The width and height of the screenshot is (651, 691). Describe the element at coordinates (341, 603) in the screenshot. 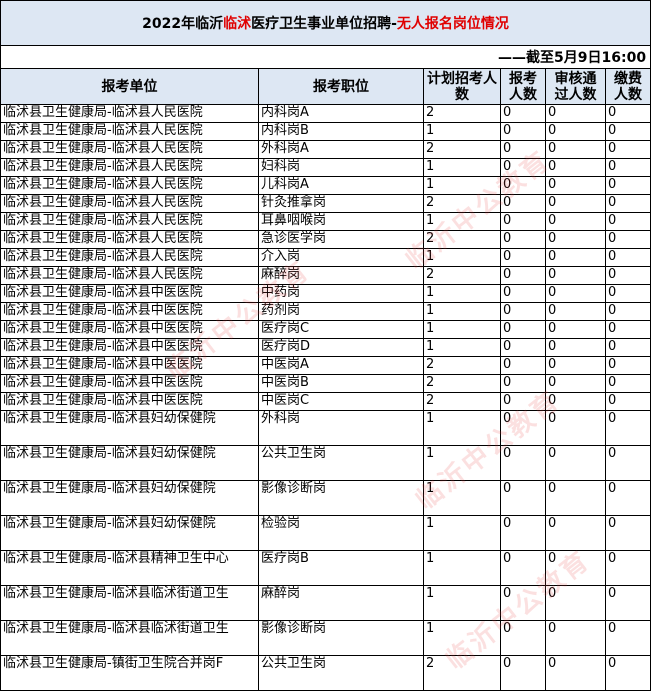

I see `cell-position: 麻醉岗` at that location.